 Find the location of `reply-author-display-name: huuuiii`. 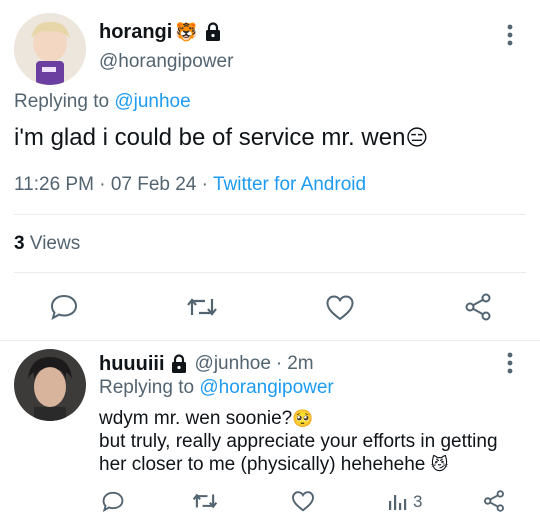

reply-author-display-name: huuuiii is located at coordinates (132, 364).